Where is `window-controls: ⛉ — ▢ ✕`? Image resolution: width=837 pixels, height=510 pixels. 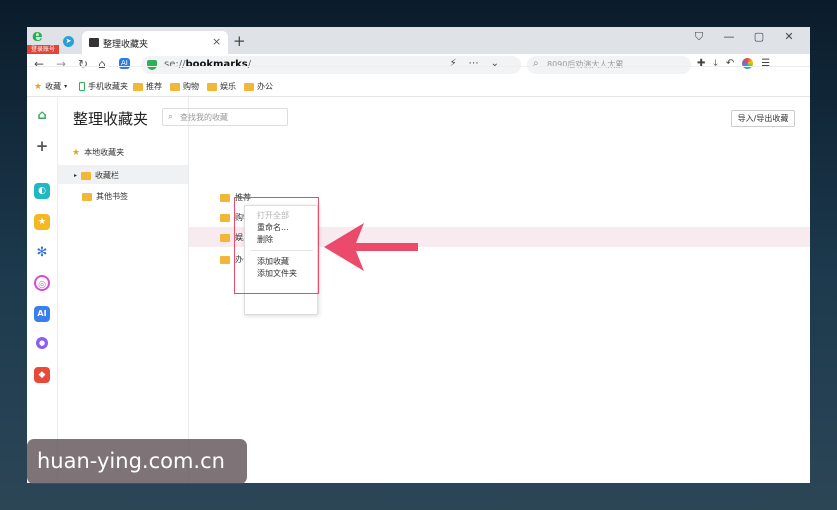
window-controls: ⛉ — ▢ ✕ is located at coordinates (744, 37).